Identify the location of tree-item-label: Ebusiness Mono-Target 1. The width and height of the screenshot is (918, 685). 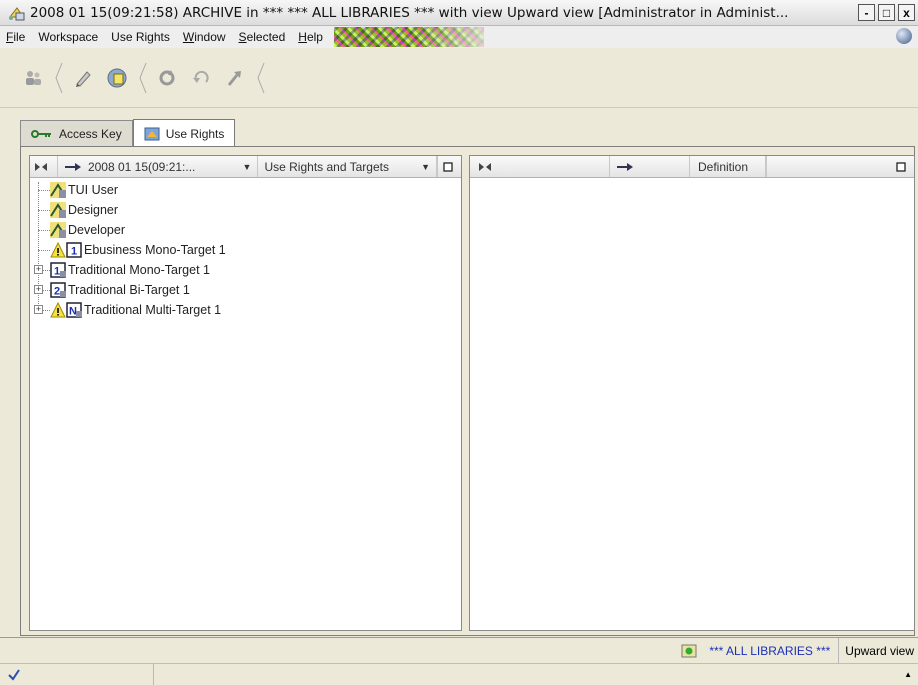
(155, 250).